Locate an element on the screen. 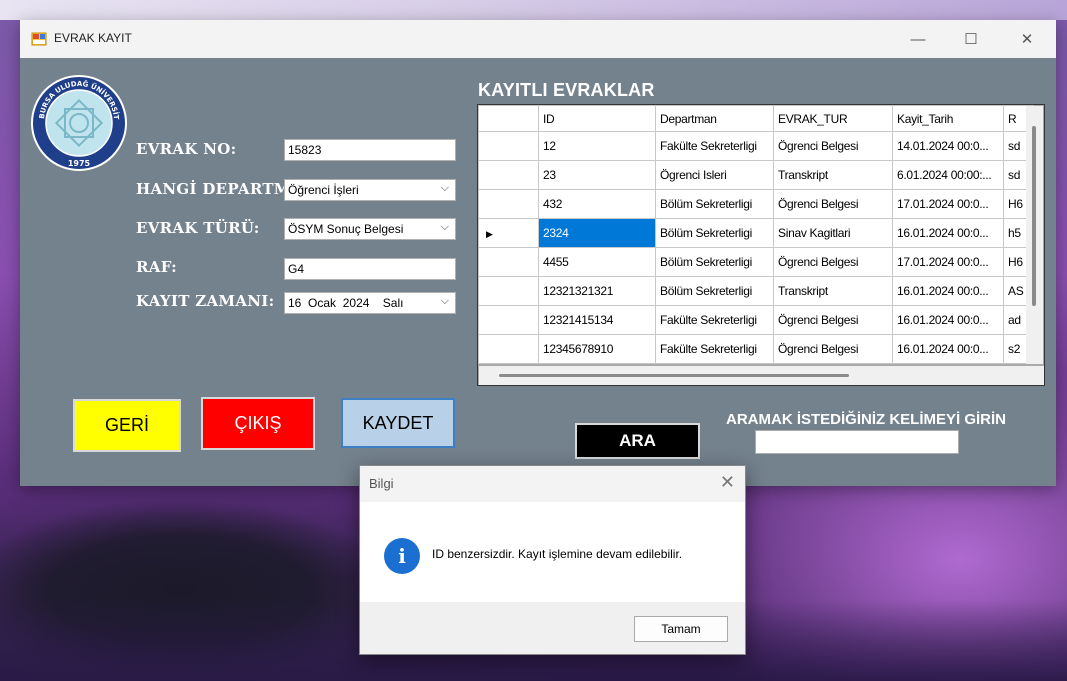 The image size is (1067, 681). dialog-ok-button: Tamam is located at coordinates (681, 629).